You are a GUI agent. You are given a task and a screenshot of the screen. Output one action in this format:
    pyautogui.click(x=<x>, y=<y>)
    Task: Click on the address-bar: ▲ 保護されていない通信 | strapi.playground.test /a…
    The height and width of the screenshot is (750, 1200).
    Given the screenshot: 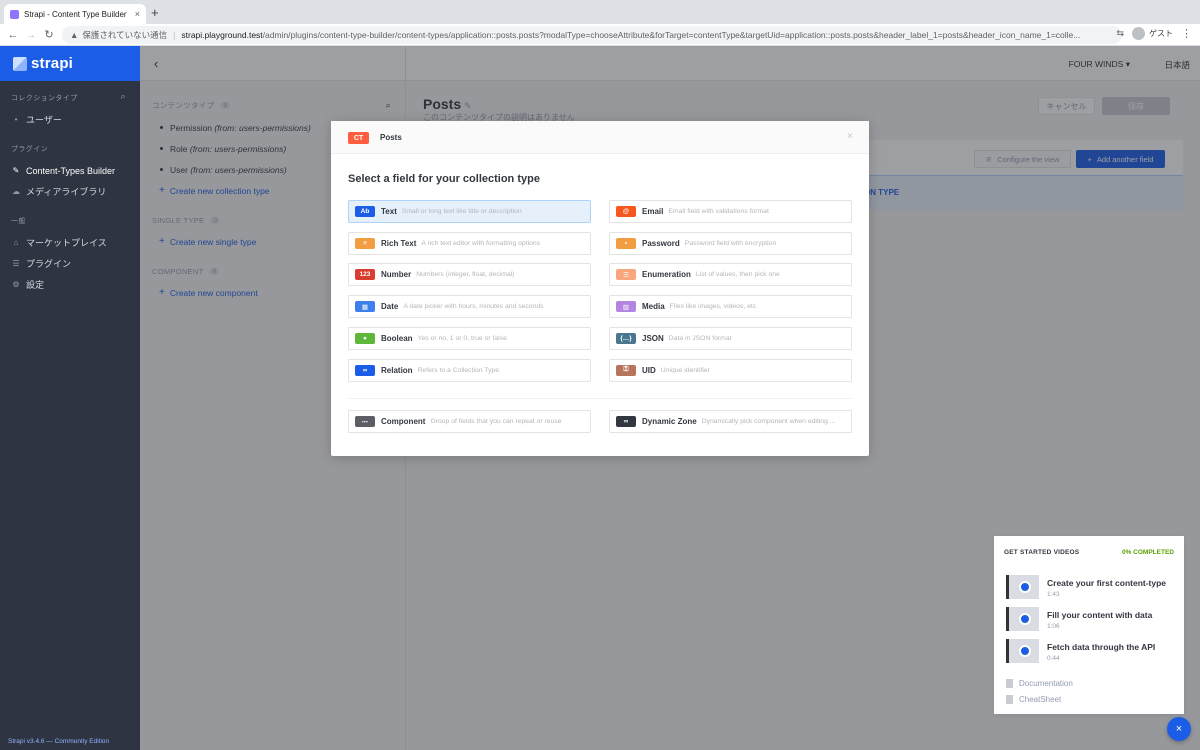 What is the action you would take?
    pyautogui.click(x=592, y=35)
    